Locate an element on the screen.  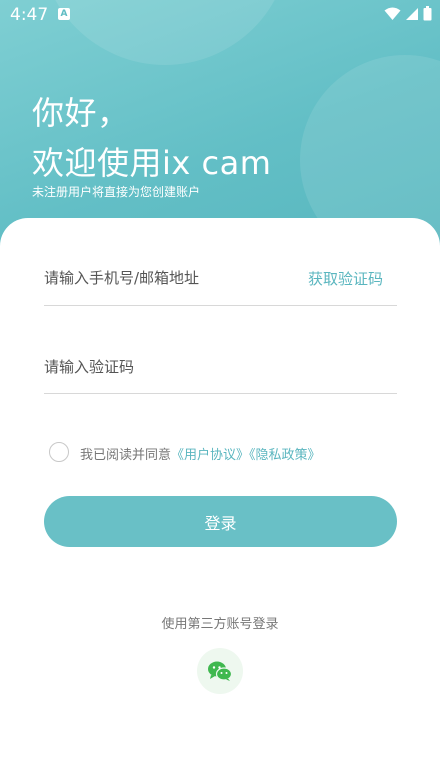
agreement-checkbox is located at coordinates (59, 452).